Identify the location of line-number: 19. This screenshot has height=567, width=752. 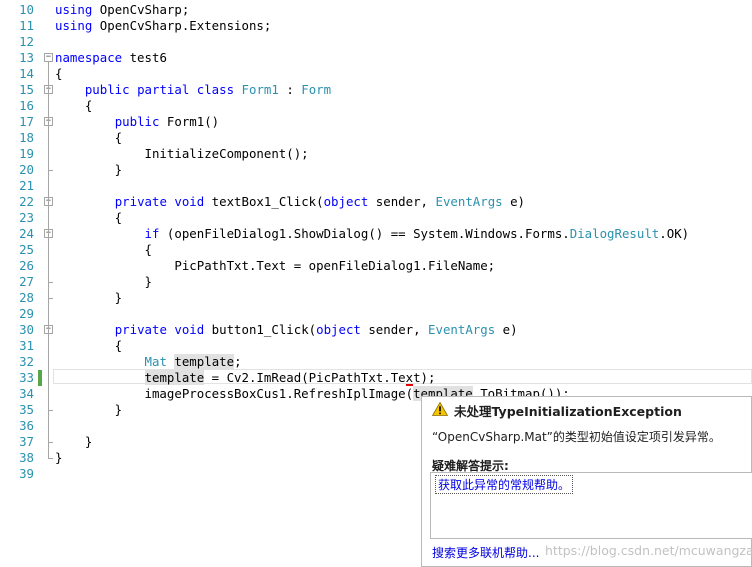
(26, 153).